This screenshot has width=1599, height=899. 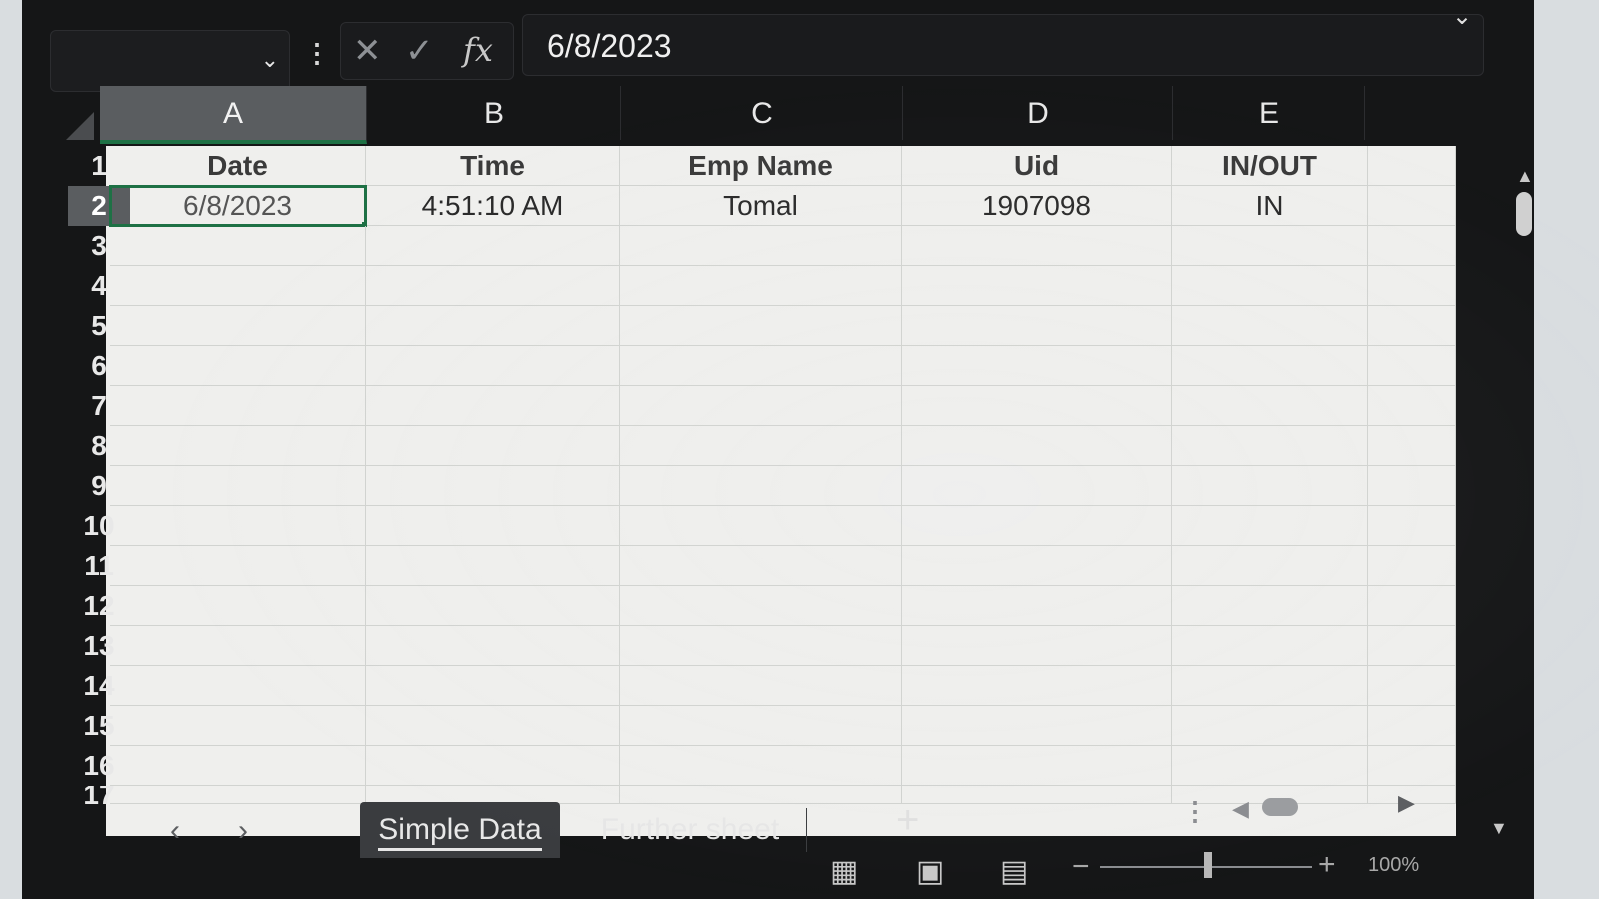 What do you see at coordinates (1037, 326) in the screenshot?
I see `cell-d5` at bounding box center [1037, 326].